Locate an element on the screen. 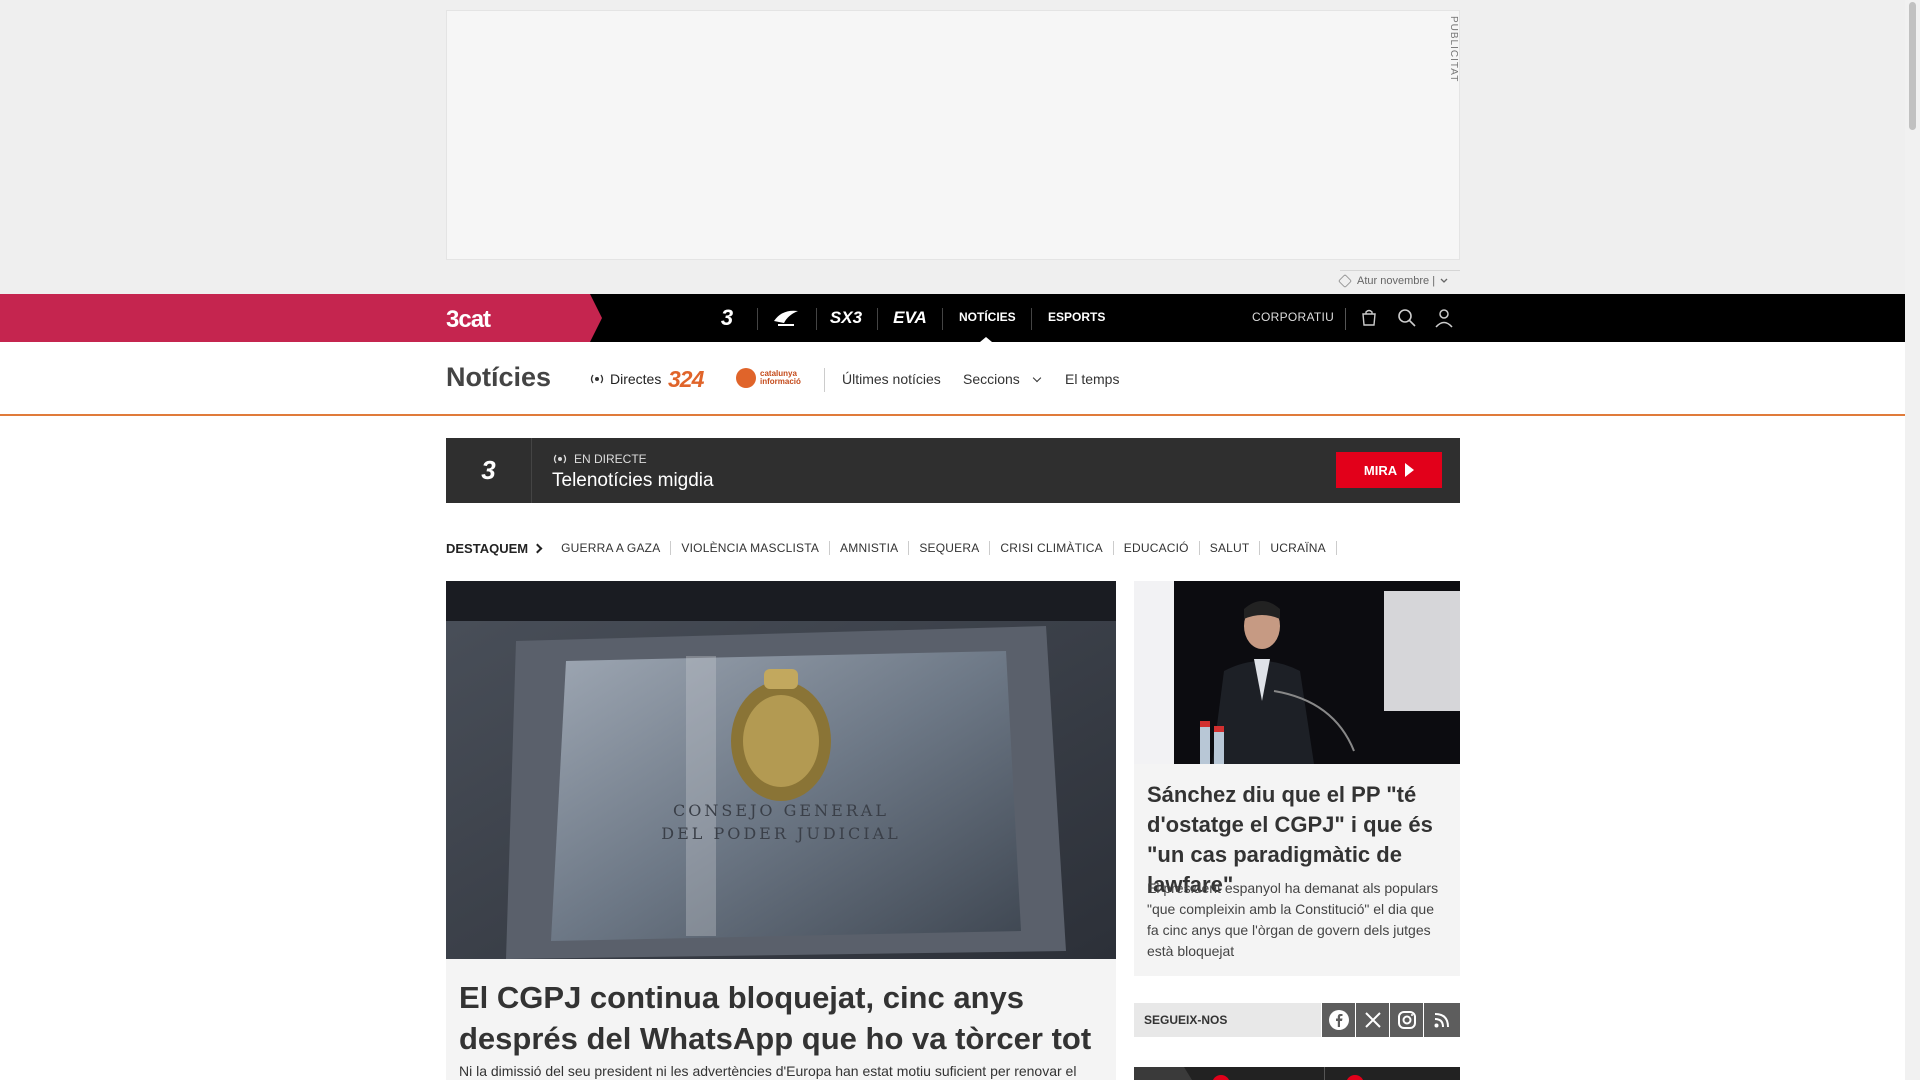  instagram-link is located at coordinates (1406, 1020).